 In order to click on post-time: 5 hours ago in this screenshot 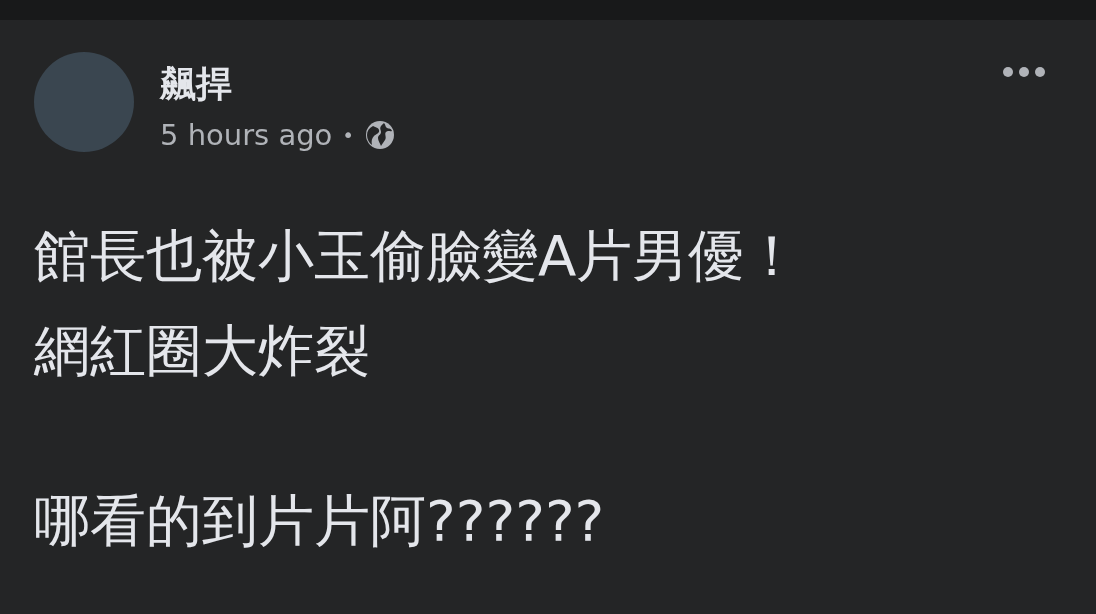, I will do `click(246, 135)`.